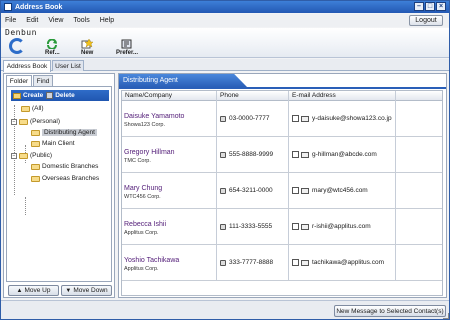 The height and width of the screenshot is (320, 450). Describe the element at coordinates (71, 178) in the screenshot. I see `tree-item-label: Overseas Branches` at that location.